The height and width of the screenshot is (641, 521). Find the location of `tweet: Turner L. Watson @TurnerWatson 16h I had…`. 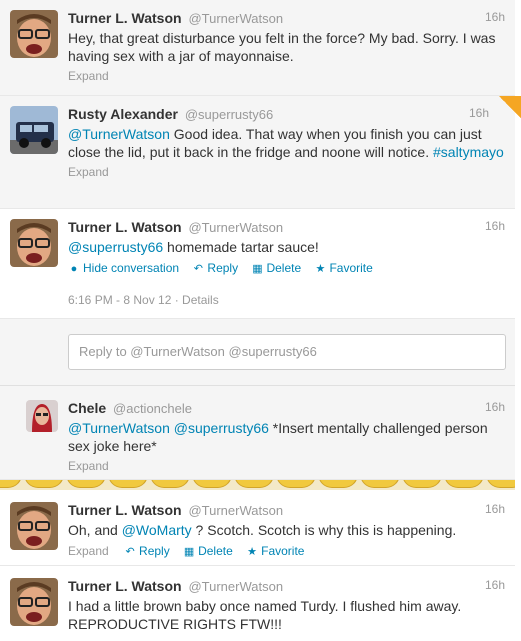

tweet: Turner L. Watson @TurnerWatson 16h I had… is located at coordinates (257, 603).